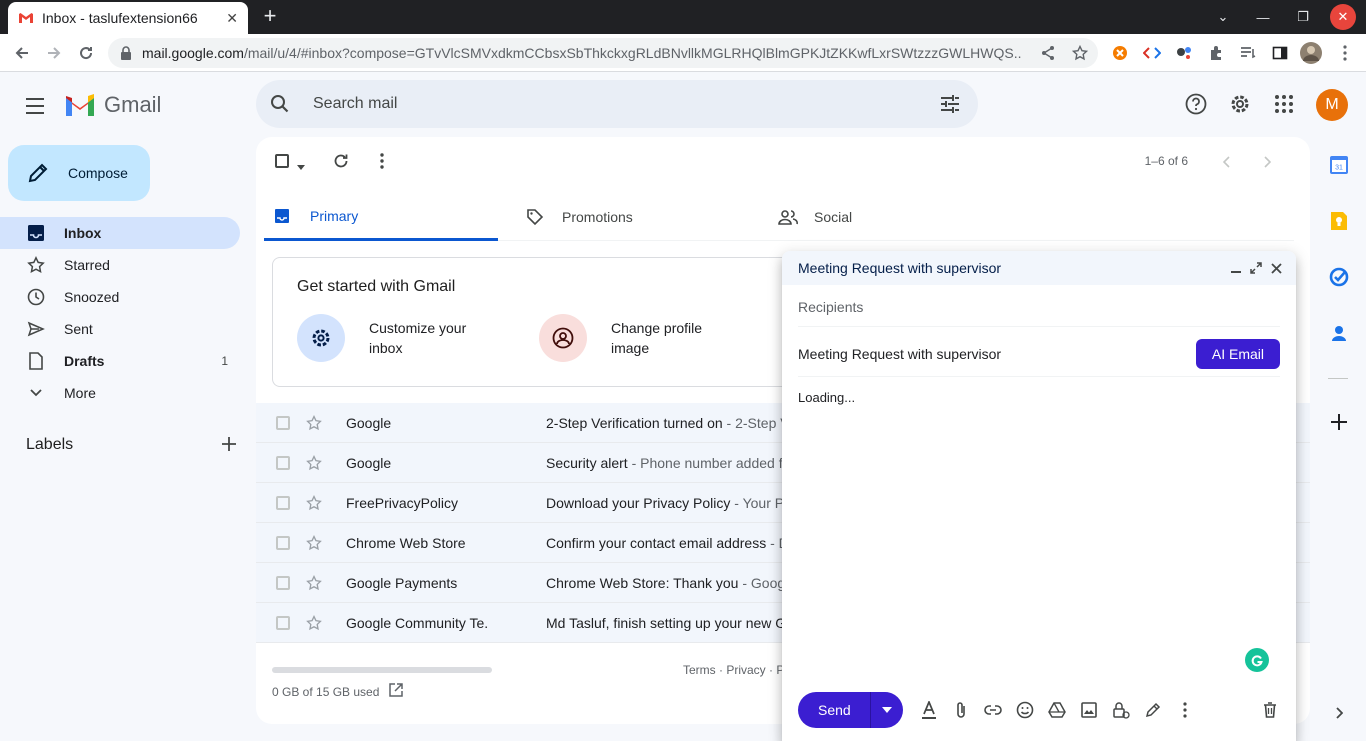 This screenshot has width=1366, height=741. What do you see at coordinates (613, 104) in the screenshot?
I see `search-input: Search mail` at bounding box center [613, 104].